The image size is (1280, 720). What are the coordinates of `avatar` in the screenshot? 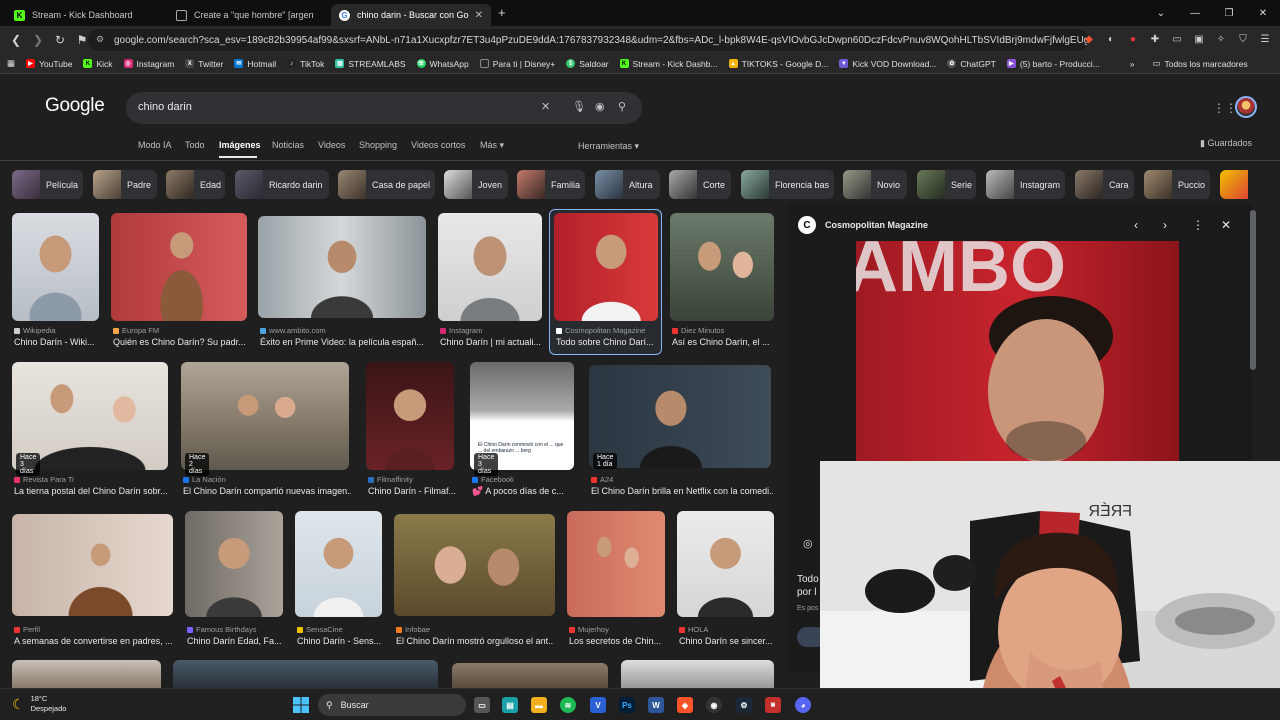 It's located at (1246, 107).